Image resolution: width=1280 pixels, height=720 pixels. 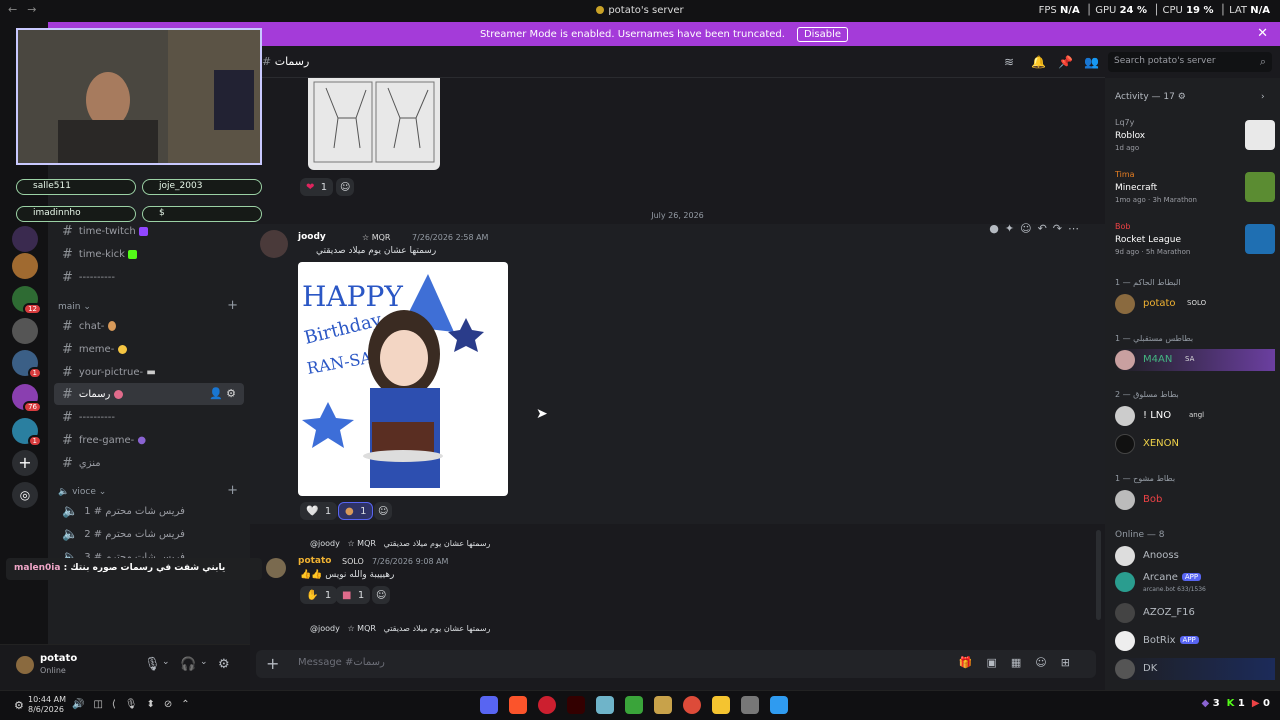 I want to click on threads-icon: ≋, so click(x=1009, y=62).